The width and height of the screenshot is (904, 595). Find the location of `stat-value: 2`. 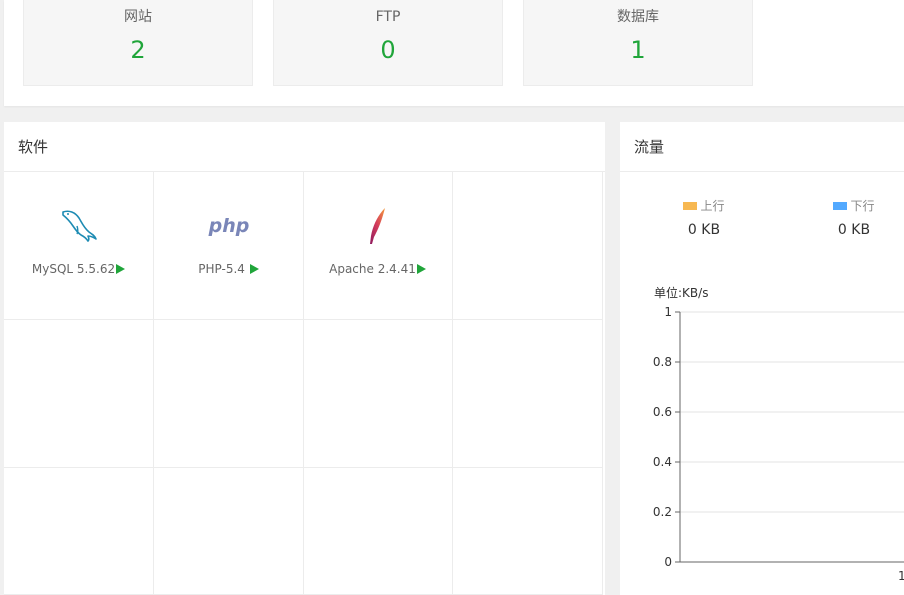

stat-value: 2 is located at coordinates (138, 50).